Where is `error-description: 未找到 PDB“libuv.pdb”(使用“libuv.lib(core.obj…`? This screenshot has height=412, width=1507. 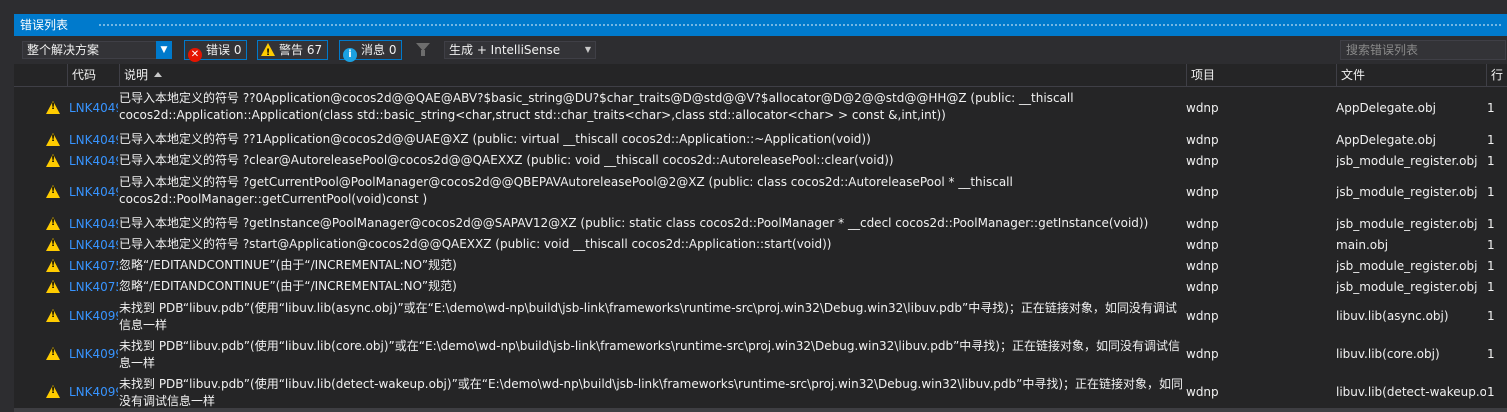
error-description: 未找到 PDB“libuv.pdb”(使用“libuv.lib(core.obj… is located at coordinates (649, 354).